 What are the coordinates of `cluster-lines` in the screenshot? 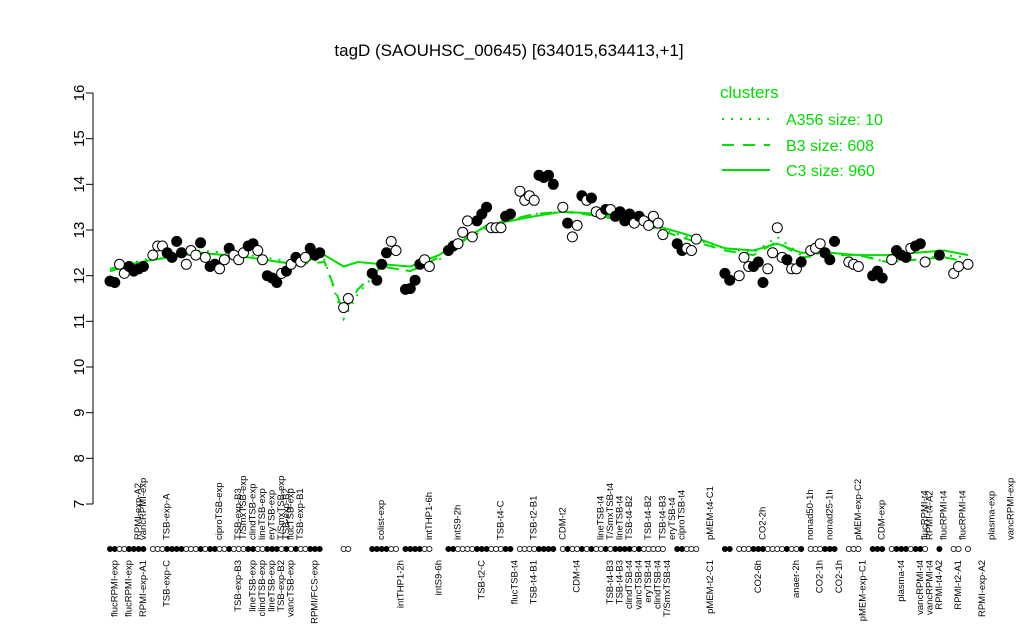 It's located at (539, 266).